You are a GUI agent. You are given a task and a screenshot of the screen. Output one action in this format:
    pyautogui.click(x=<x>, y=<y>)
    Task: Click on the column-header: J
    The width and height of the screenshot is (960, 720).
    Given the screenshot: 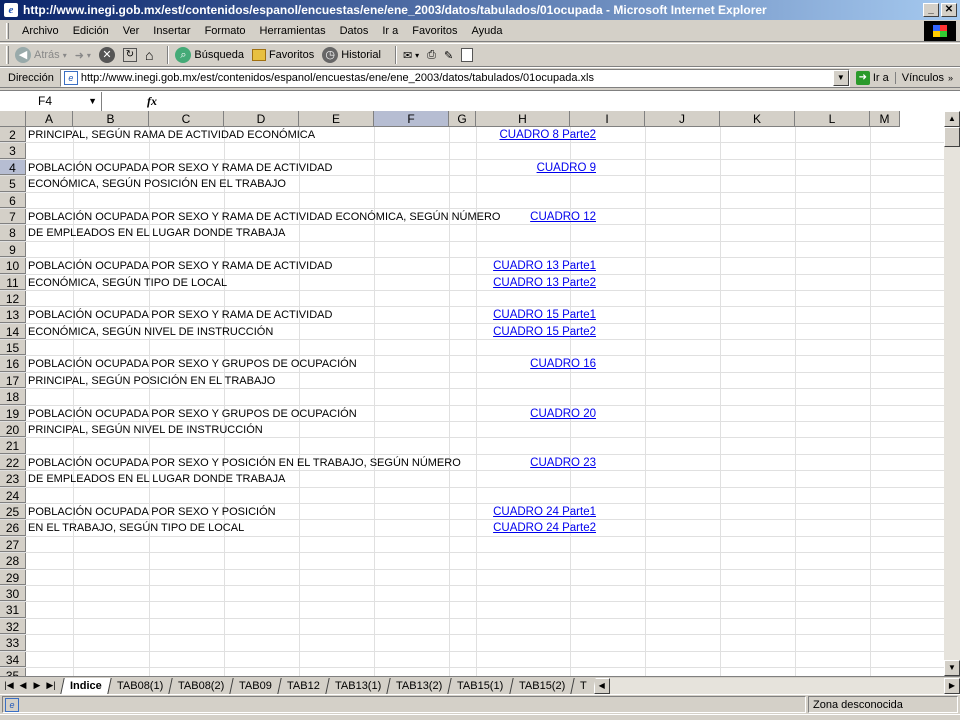 What is the action you would take?
    pyautogui.click(x=682, y=119)
    